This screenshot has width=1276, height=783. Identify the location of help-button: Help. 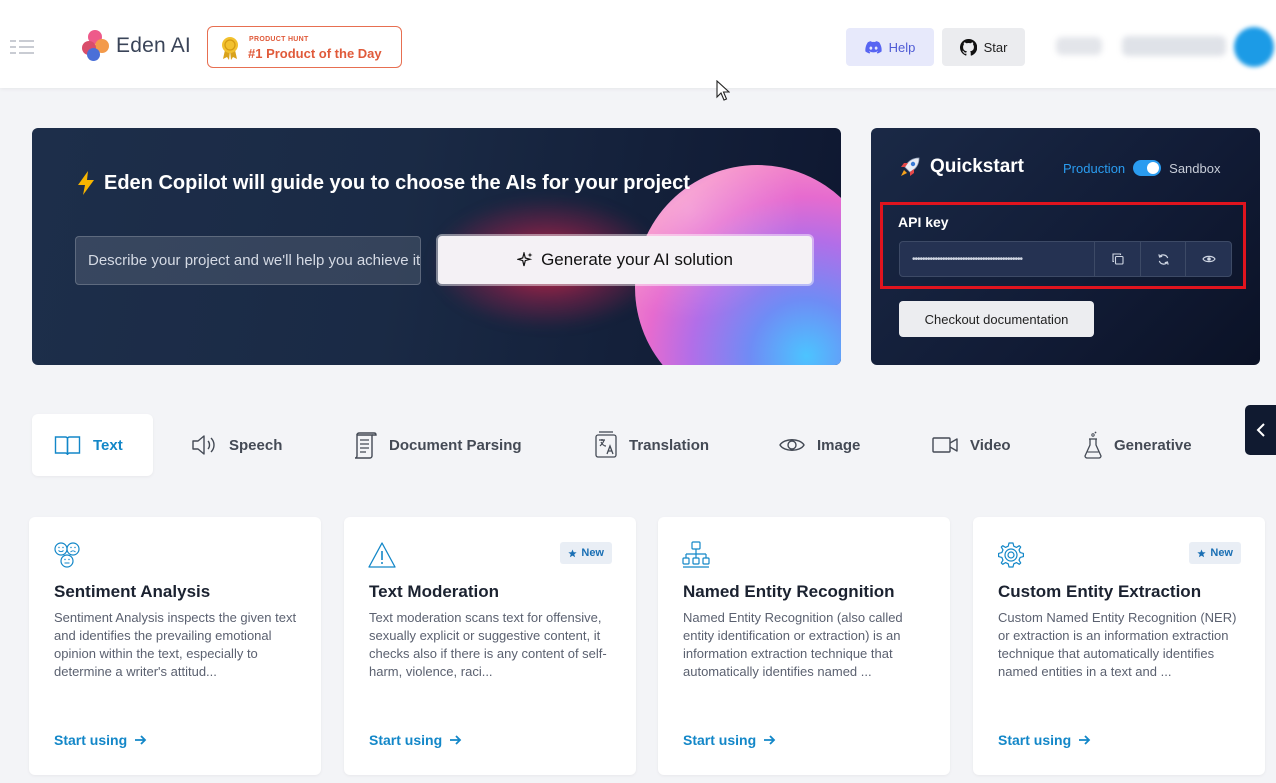
(890, 47).